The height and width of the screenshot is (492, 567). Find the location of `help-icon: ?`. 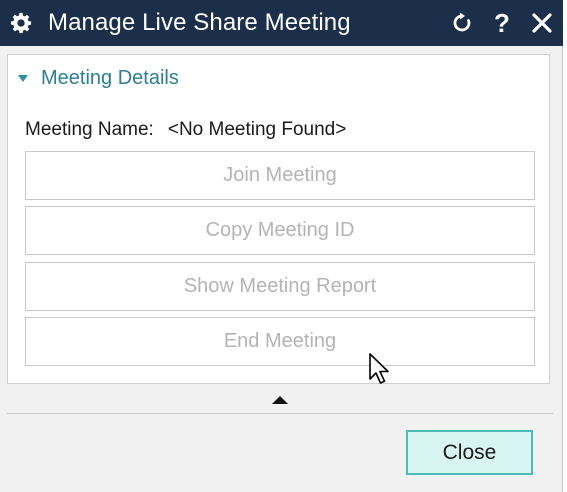

help-icon: ? is located at coordinates (502, 23).